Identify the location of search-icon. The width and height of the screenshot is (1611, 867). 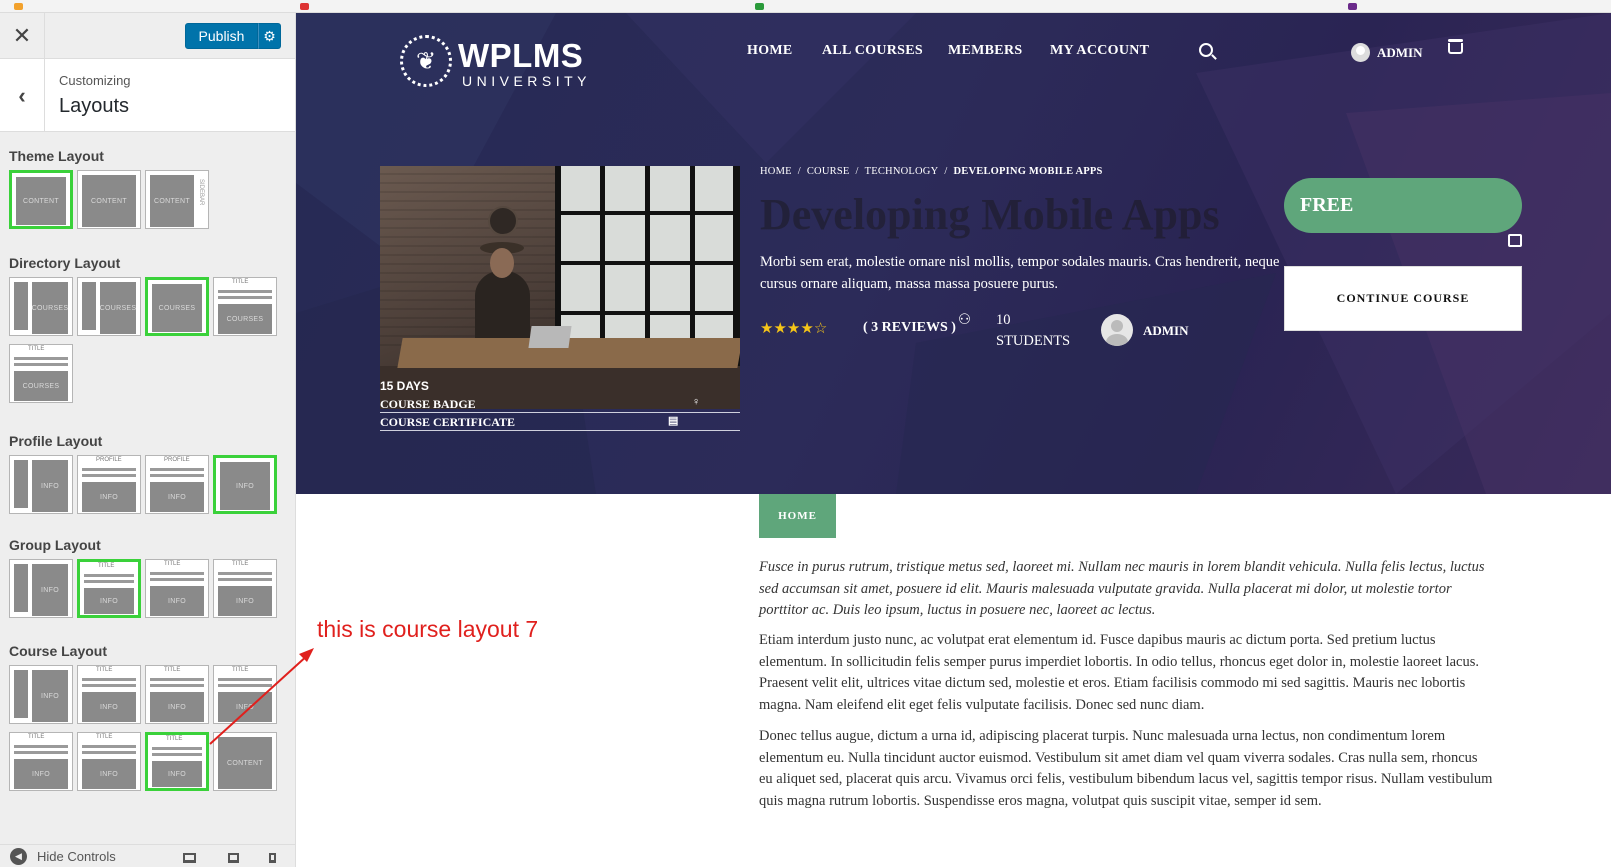
(1206, 50).